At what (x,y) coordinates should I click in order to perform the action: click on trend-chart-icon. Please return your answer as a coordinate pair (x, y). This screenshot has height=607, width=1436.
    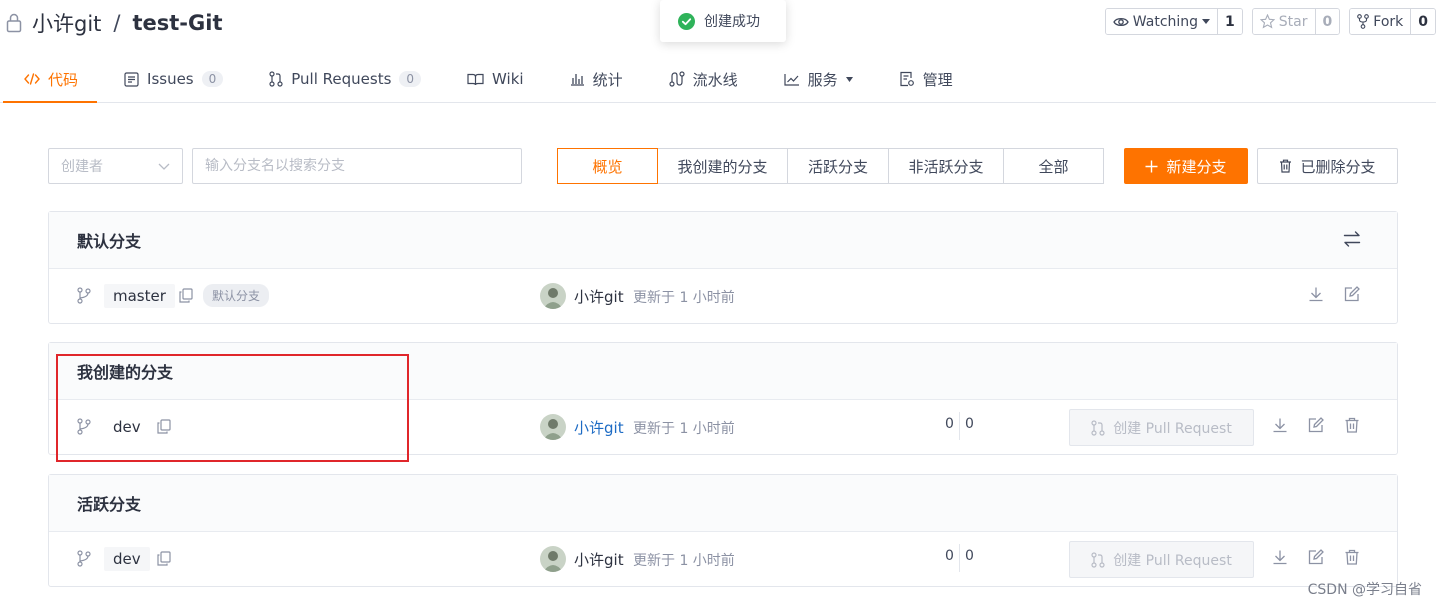
    Looking at the image, I should click on (791, 79).